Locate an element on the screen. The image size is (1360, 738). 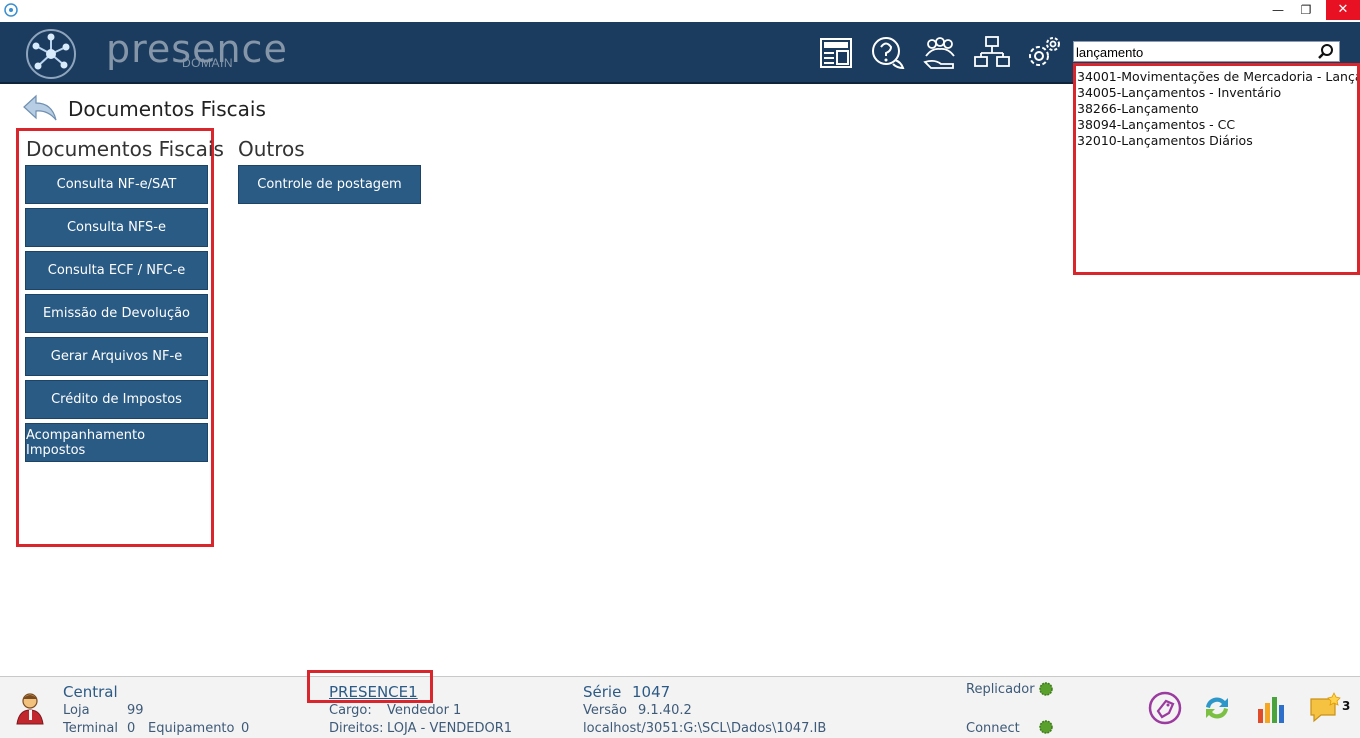
search-result-item: 38094-Lançamentos - CC is located at coordinates (1156, 124).